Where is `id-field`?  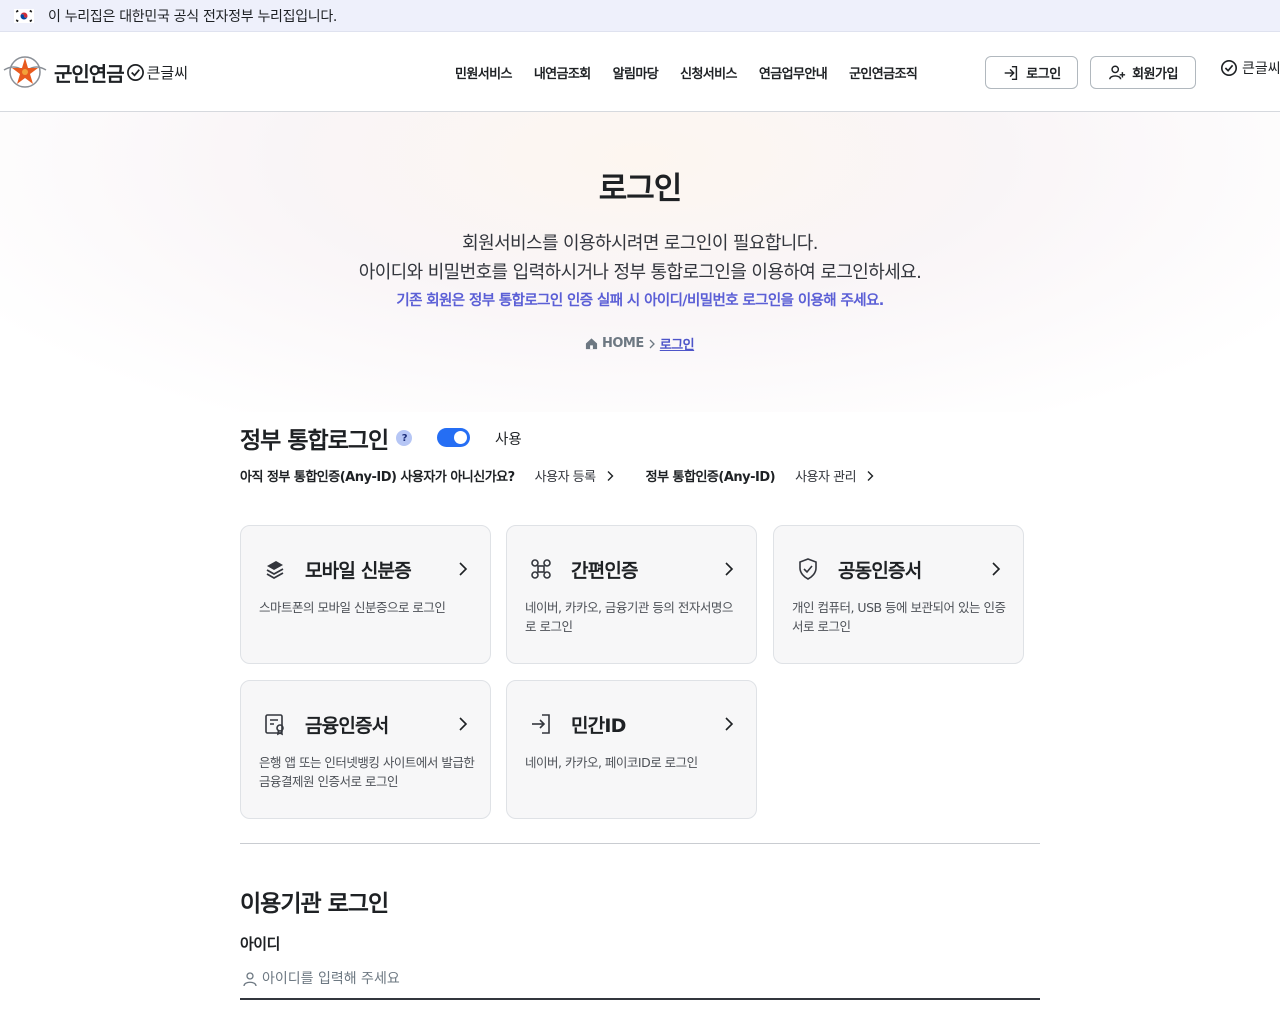
id-field is located at coordinates (640, 980).